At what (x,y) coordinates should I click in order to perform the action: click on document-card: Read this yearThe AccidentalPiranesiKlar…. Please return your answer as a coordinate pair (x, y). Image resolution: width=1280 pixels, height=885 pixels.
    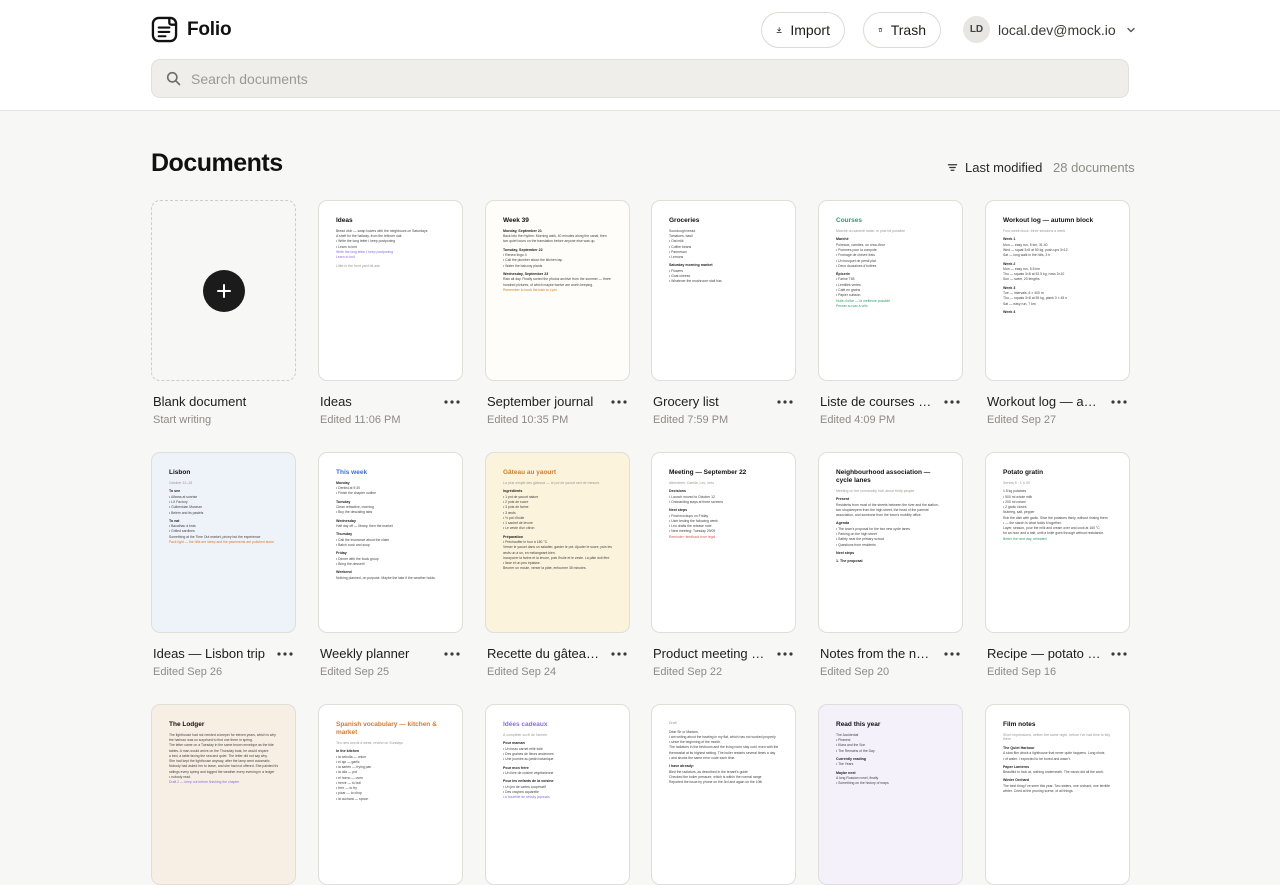
    Looking at the image, I should click on (890, 794).